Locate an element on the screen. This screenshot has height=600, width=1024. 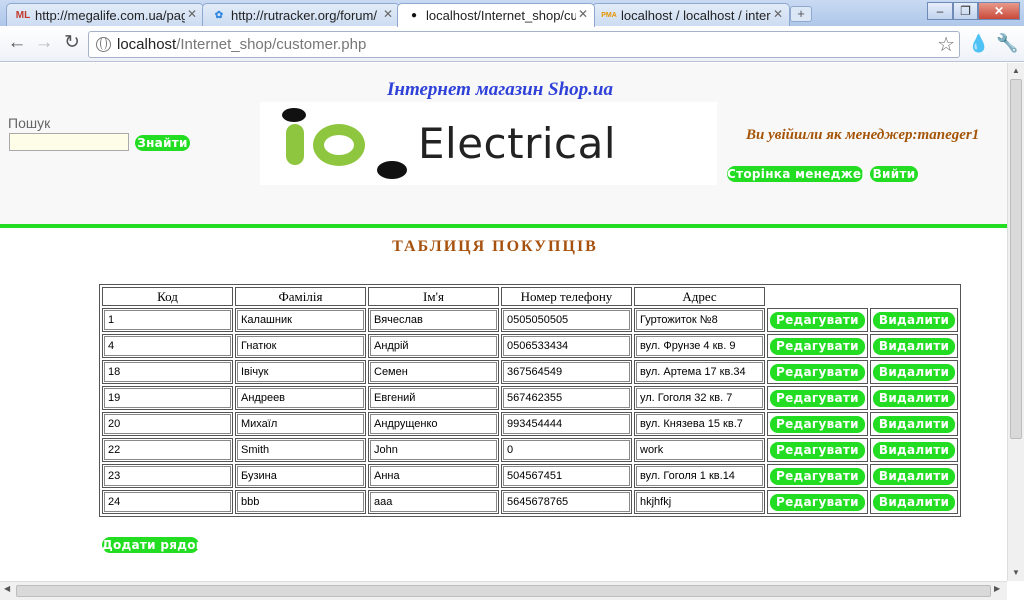
cell-surname: Михаїл is located at coordinates (300, 424).